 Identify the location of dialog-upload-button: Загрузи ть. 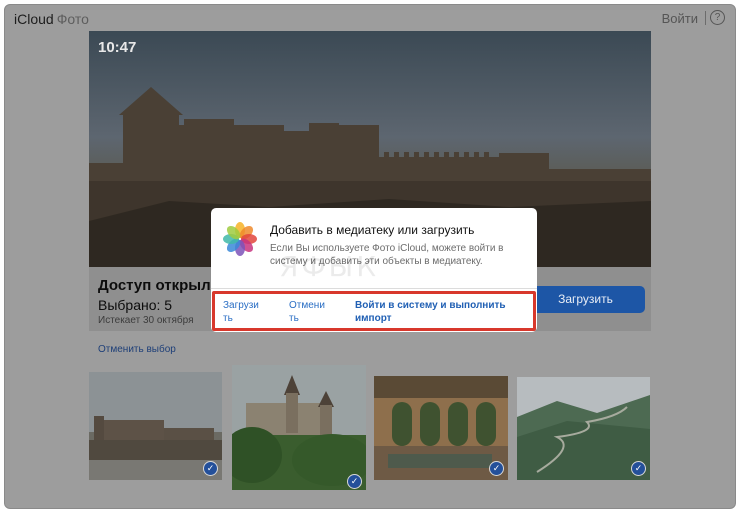
(241, 312).